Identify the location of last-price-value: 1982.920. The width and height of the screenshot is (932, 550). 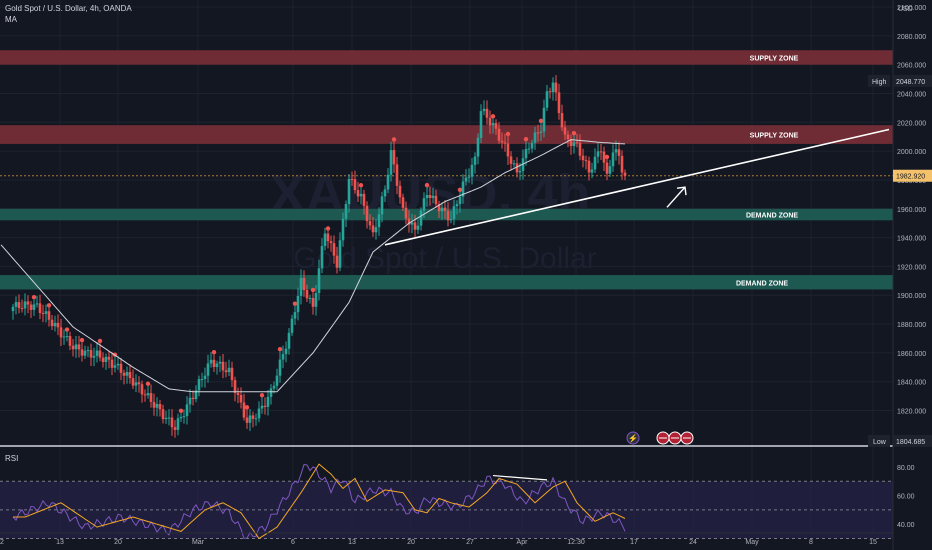
(910, 177).